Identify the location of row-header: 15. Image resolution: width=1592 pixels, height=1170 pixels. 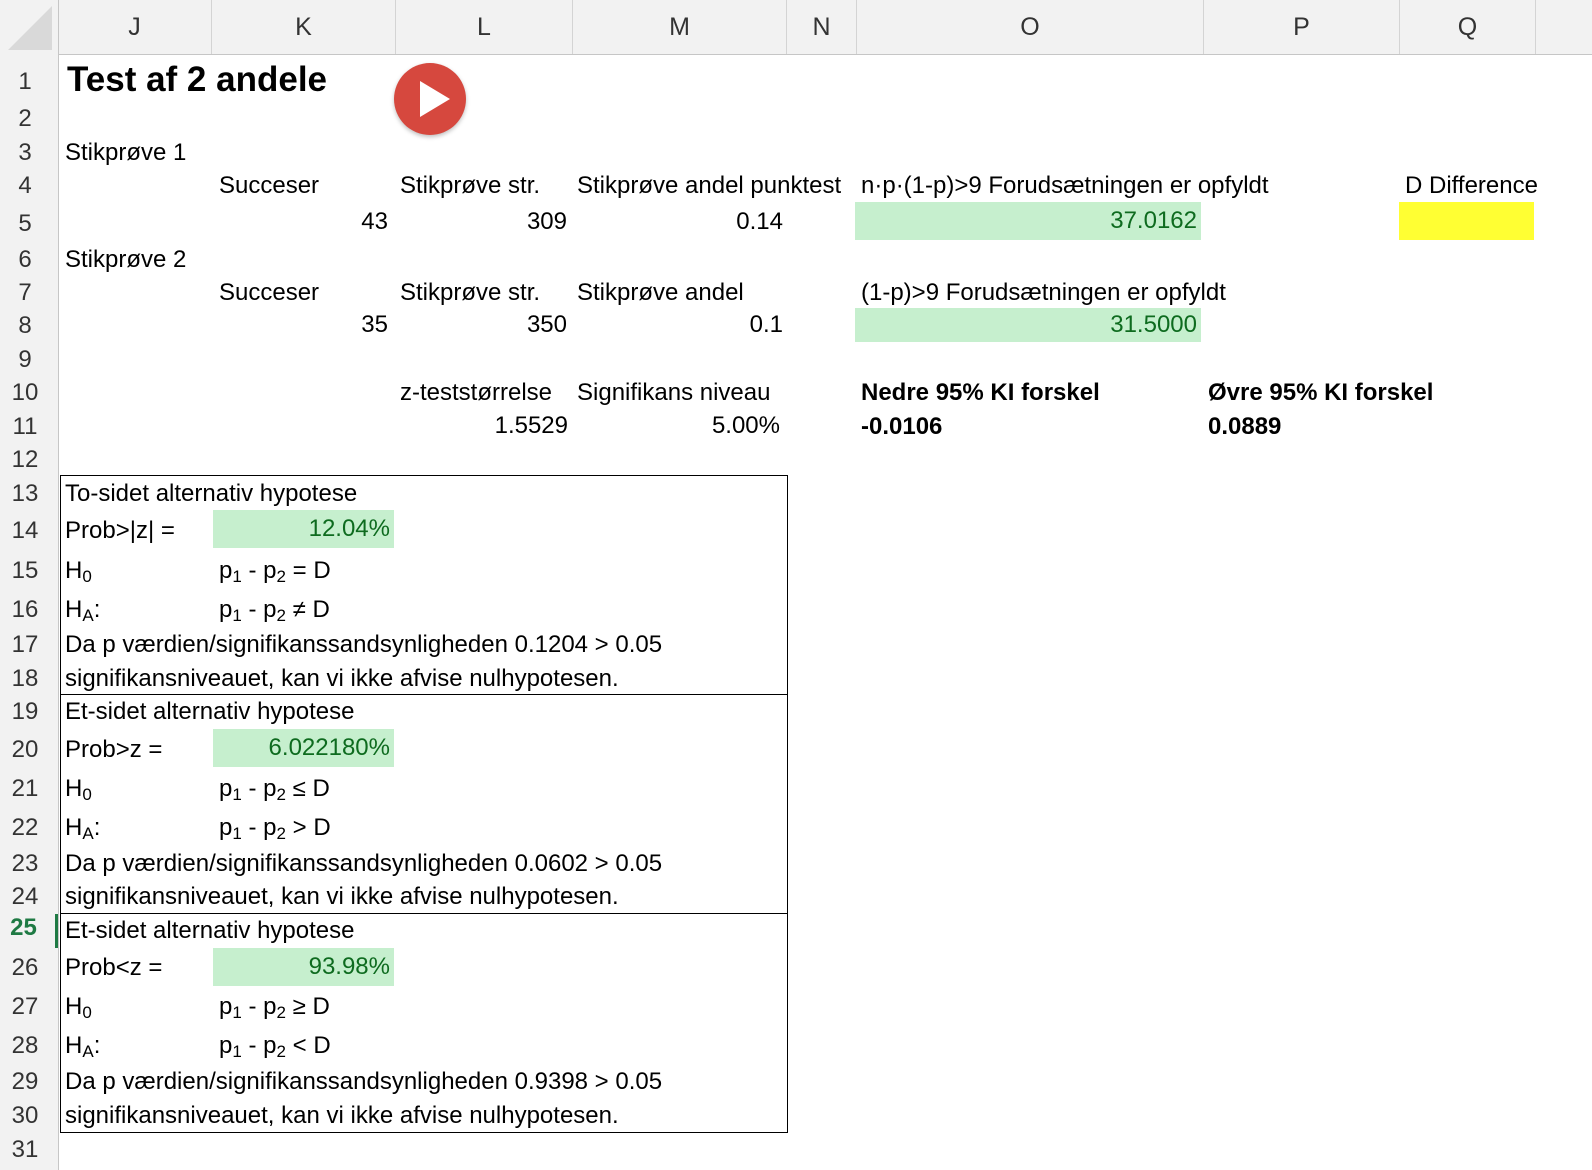
(29, 571).